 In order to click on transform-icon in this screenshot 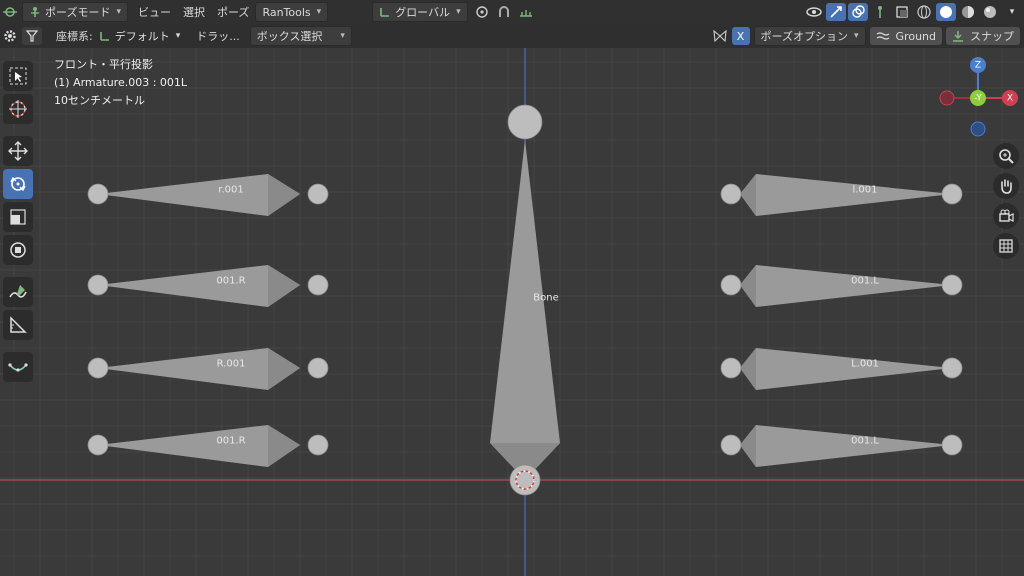, I will do `click(18, 250)`.